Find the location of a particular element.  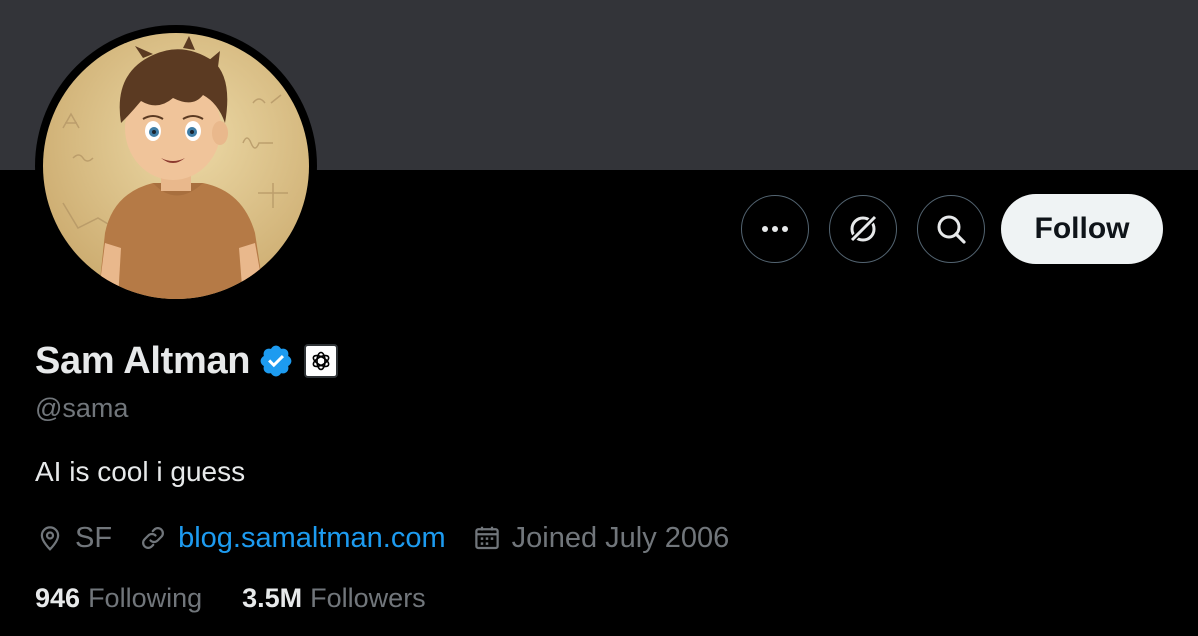

website-link: blog.samaltman.com is located at coordinates (312, 538).